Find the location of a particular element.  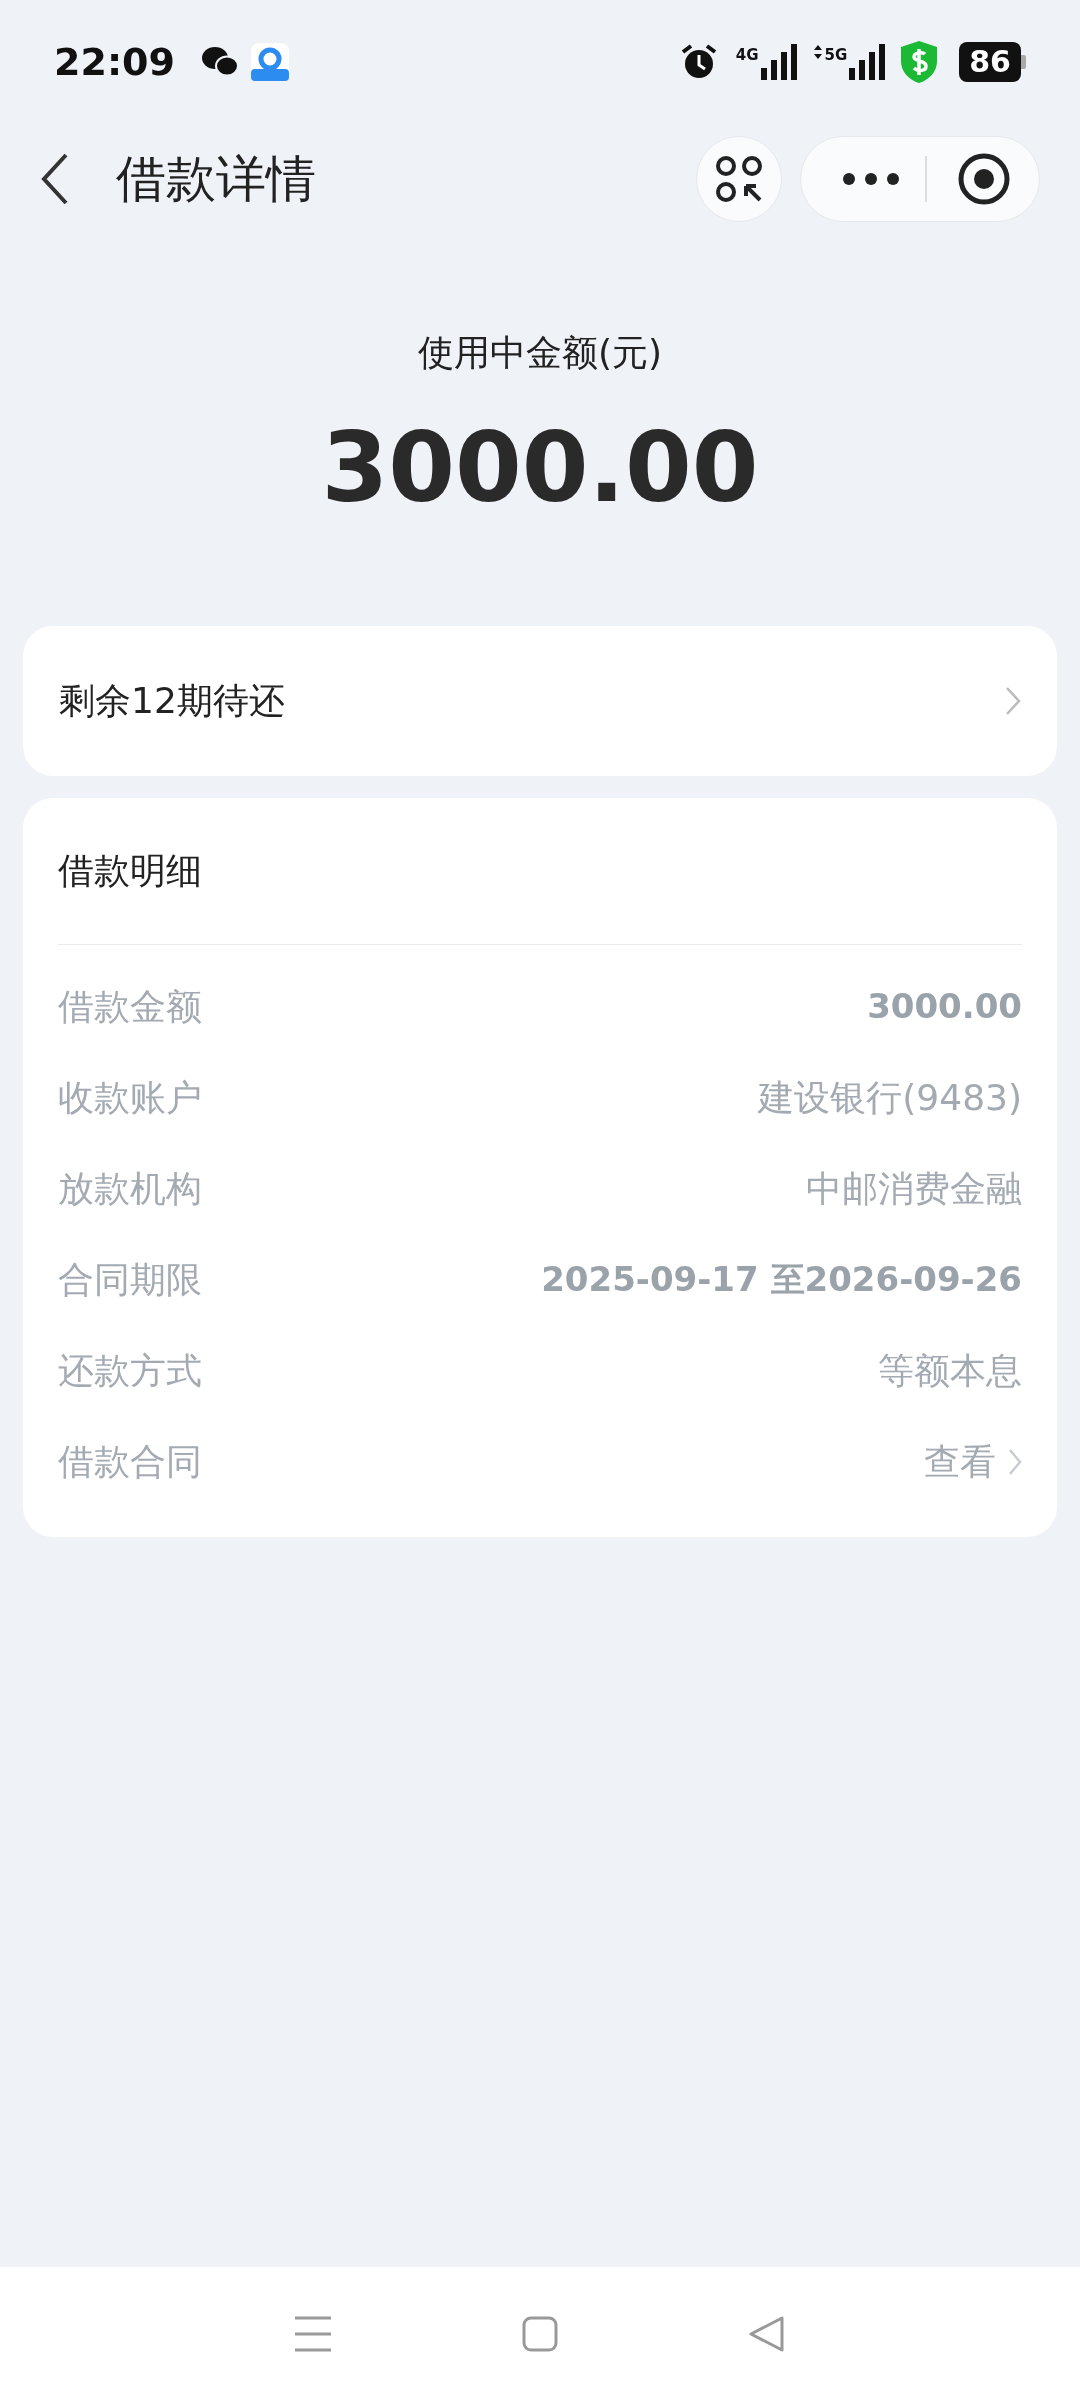

app-icon is located at coordinates (269, 62).